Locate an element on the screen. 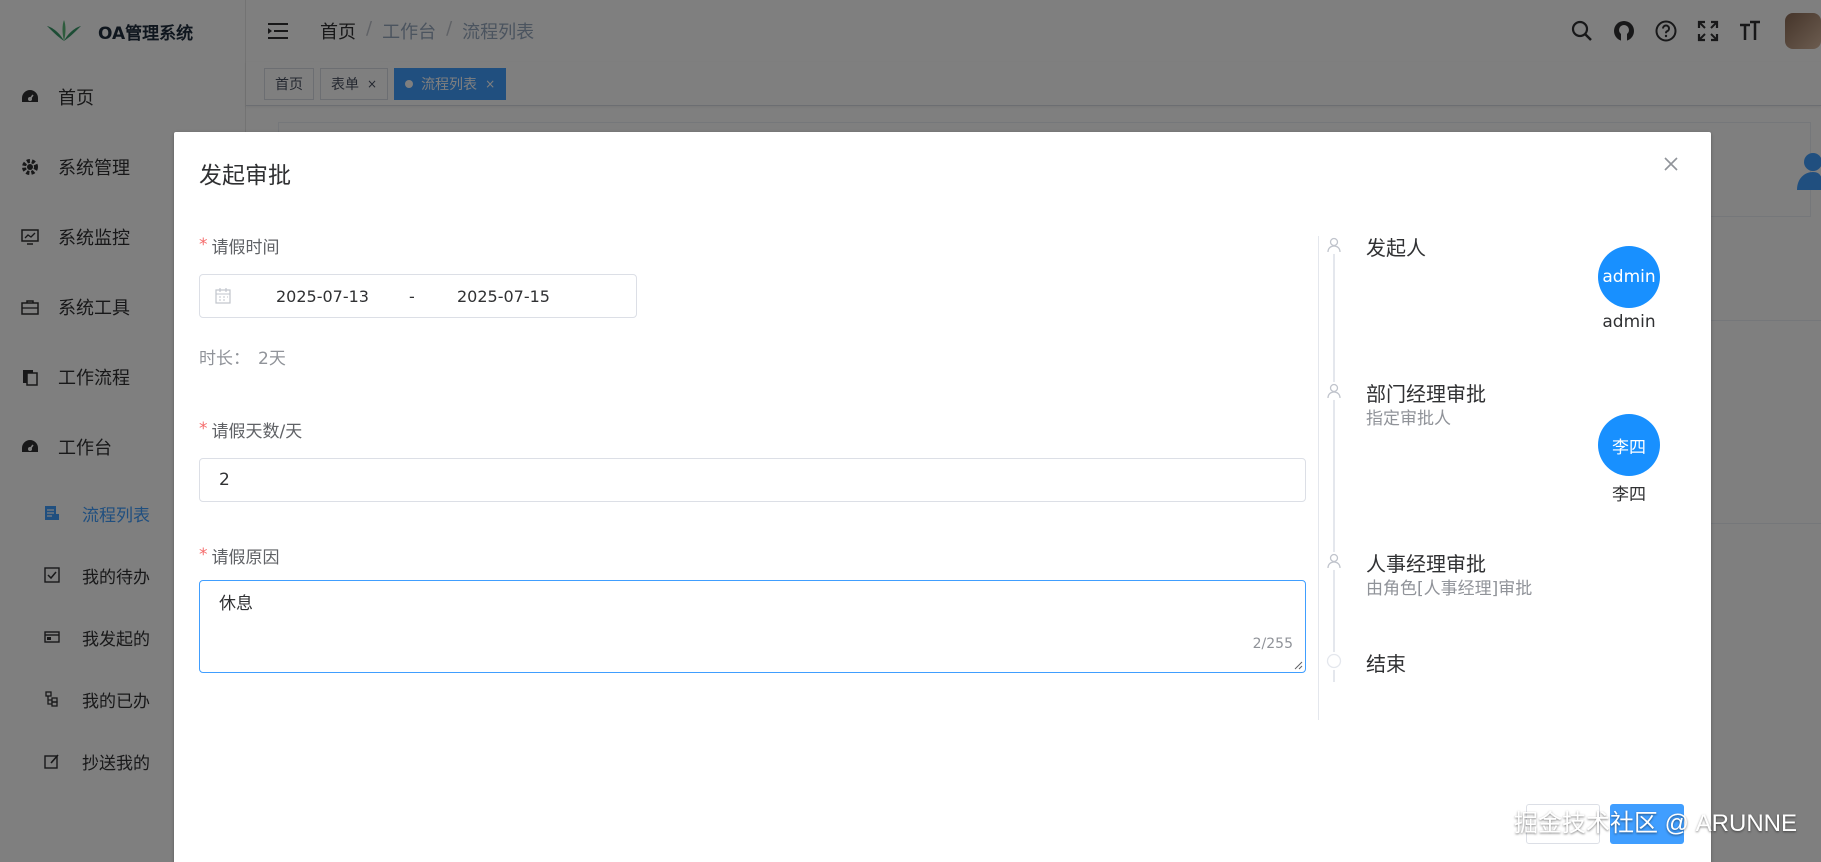  char-counter: 2/255 is located at coordinates (1272, 644).